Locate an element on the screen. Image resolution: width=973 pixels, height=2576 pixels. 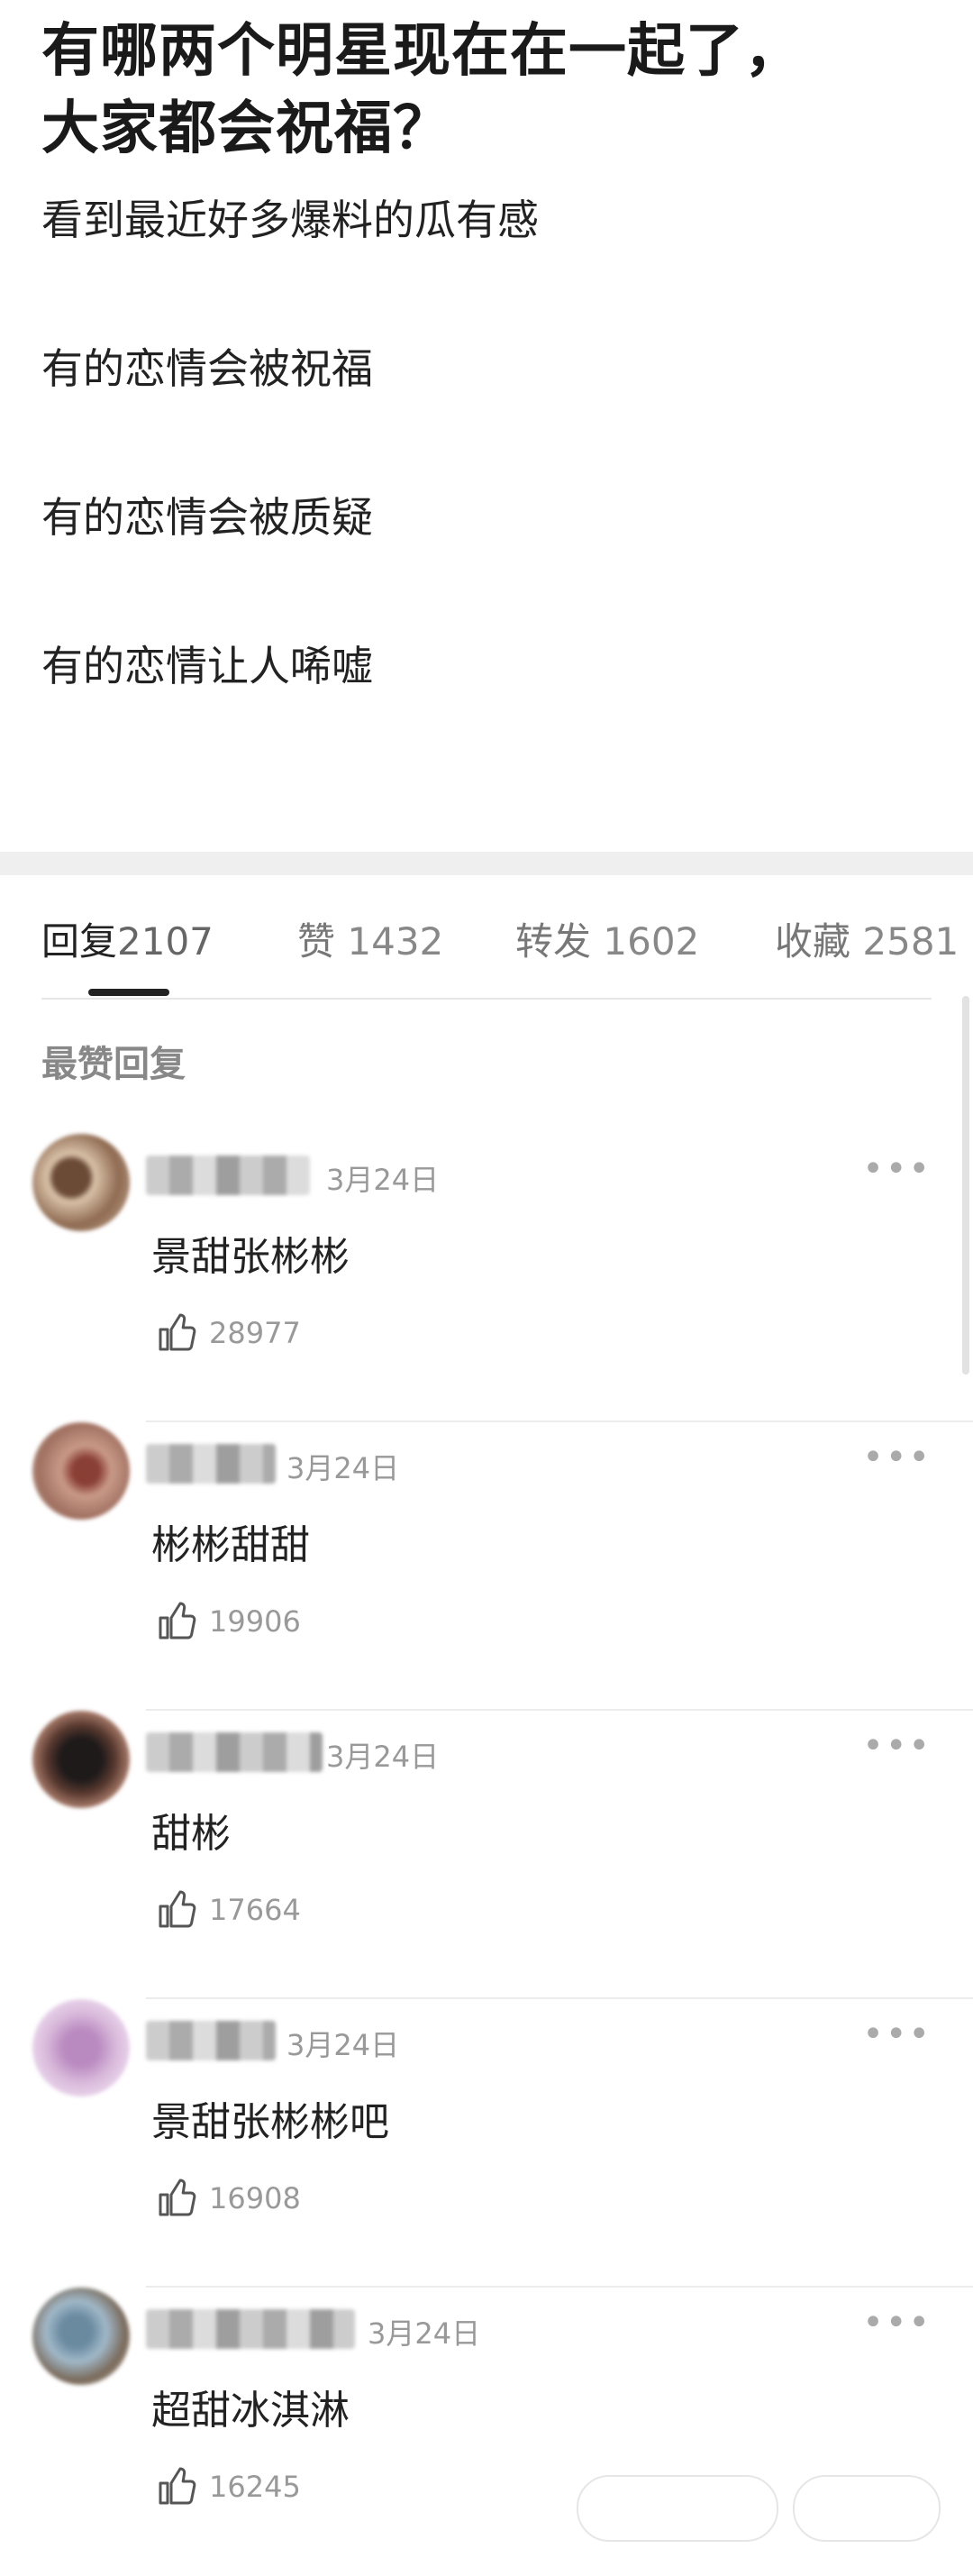
like-count: 16245 is located at coordinates (255, 2487).